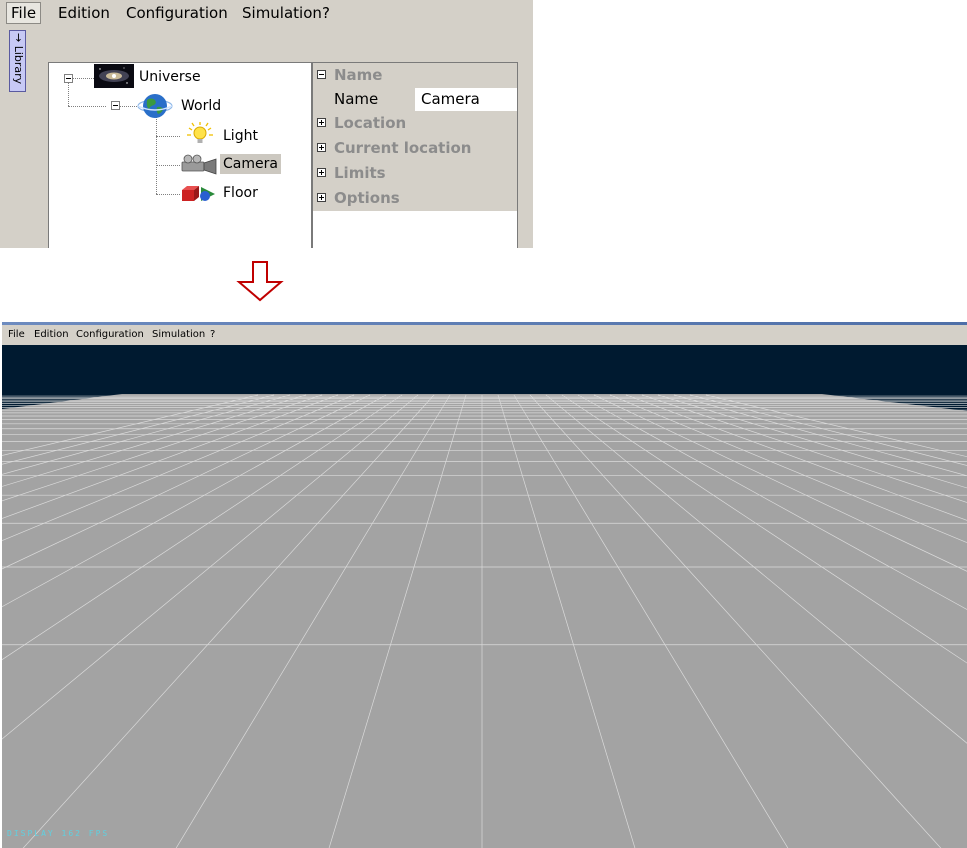 This screenshot has width=967, height=848. Describe the element at coordinates (240, 193) in the screenshot. I see `tree-node-floor: Floor` at that location.